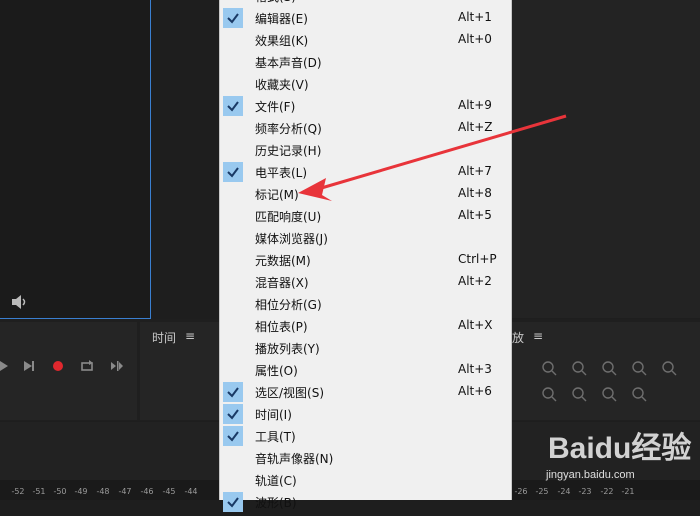  What do you see at coordinates (365, 436) in the screenshot?
I see `menu-item: 工具(T)` at bounding box center [365, 436].